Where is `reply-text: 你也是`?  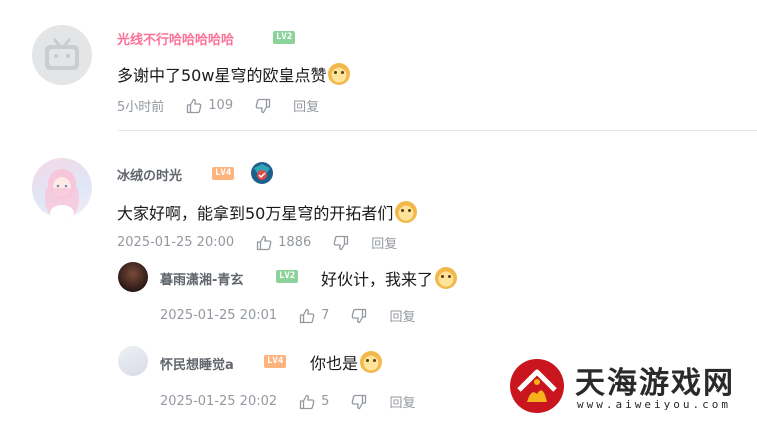
reply-text: 你也是 is located at coordinates (346, 362).